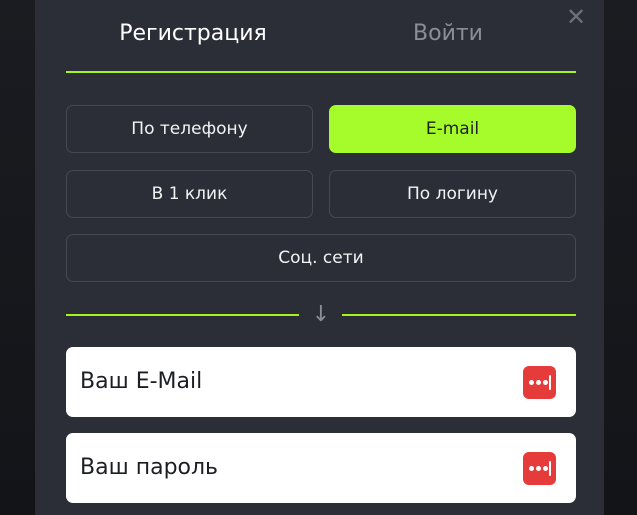 The height and width of the screenshot is (515, 637). I want to click on method-email-button: E-mail, so click(452, 129).